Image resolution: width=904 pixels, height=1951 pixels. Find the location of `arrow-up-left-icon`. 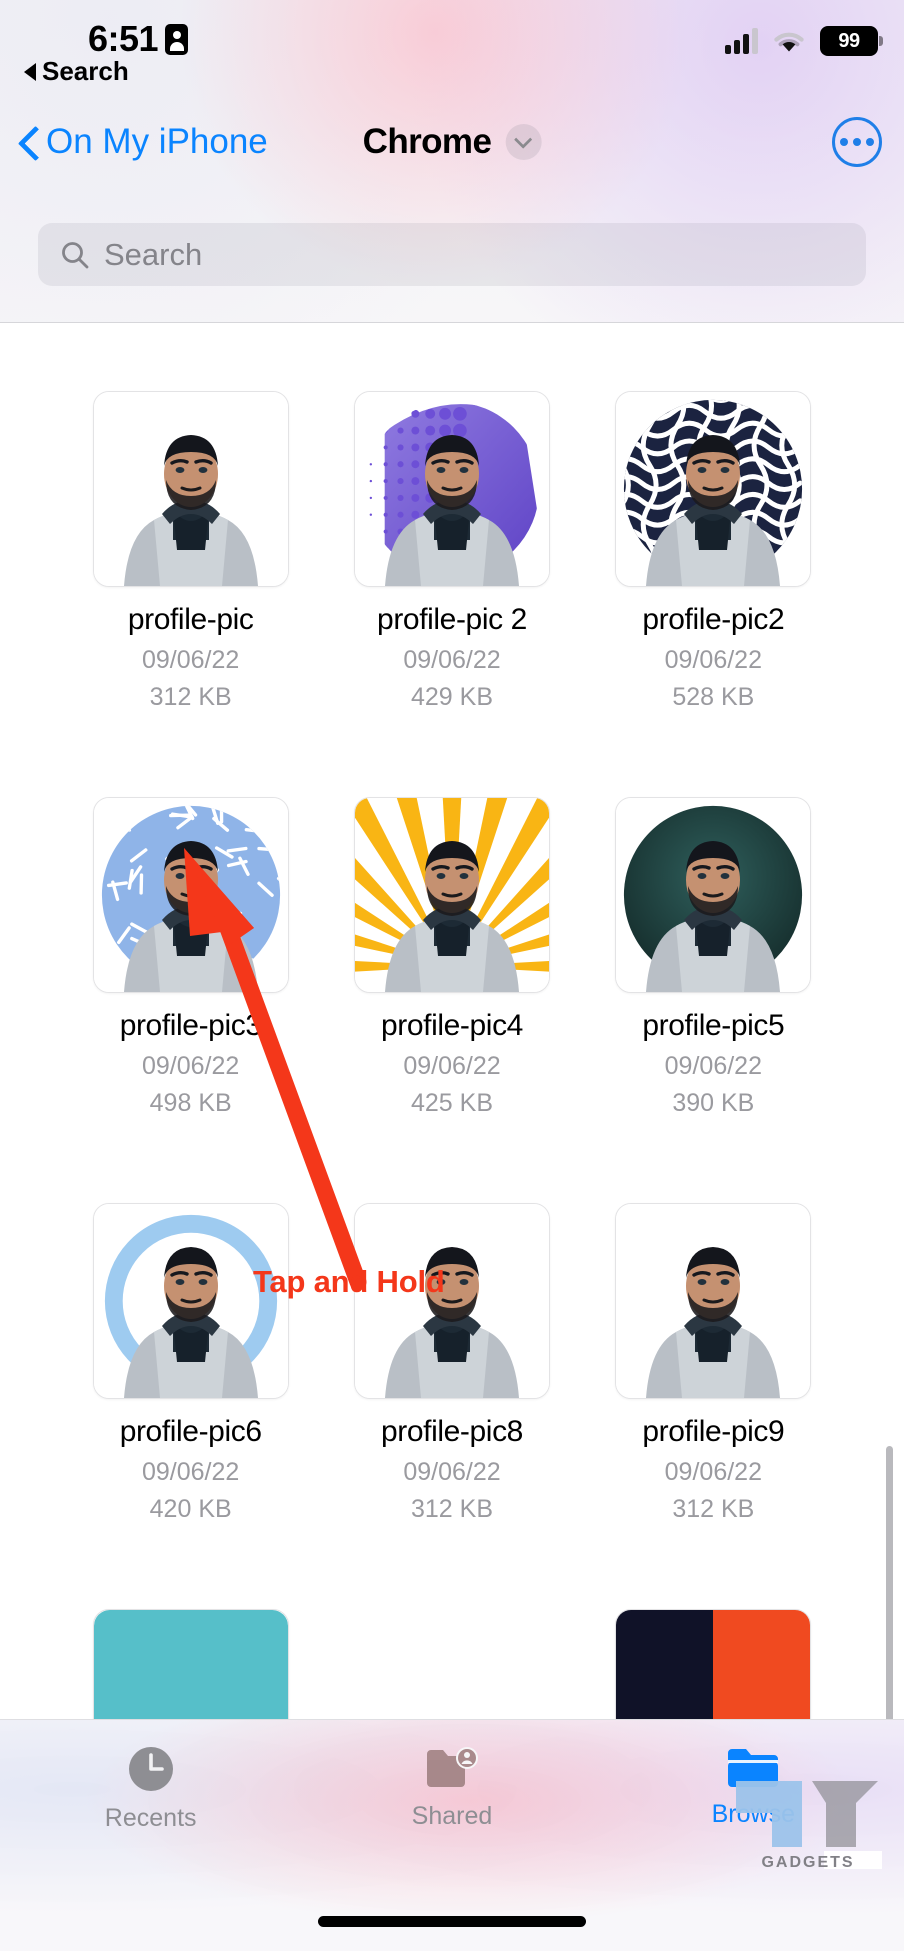

arrow-up-left-icon is located at coordinates (275, 1069).